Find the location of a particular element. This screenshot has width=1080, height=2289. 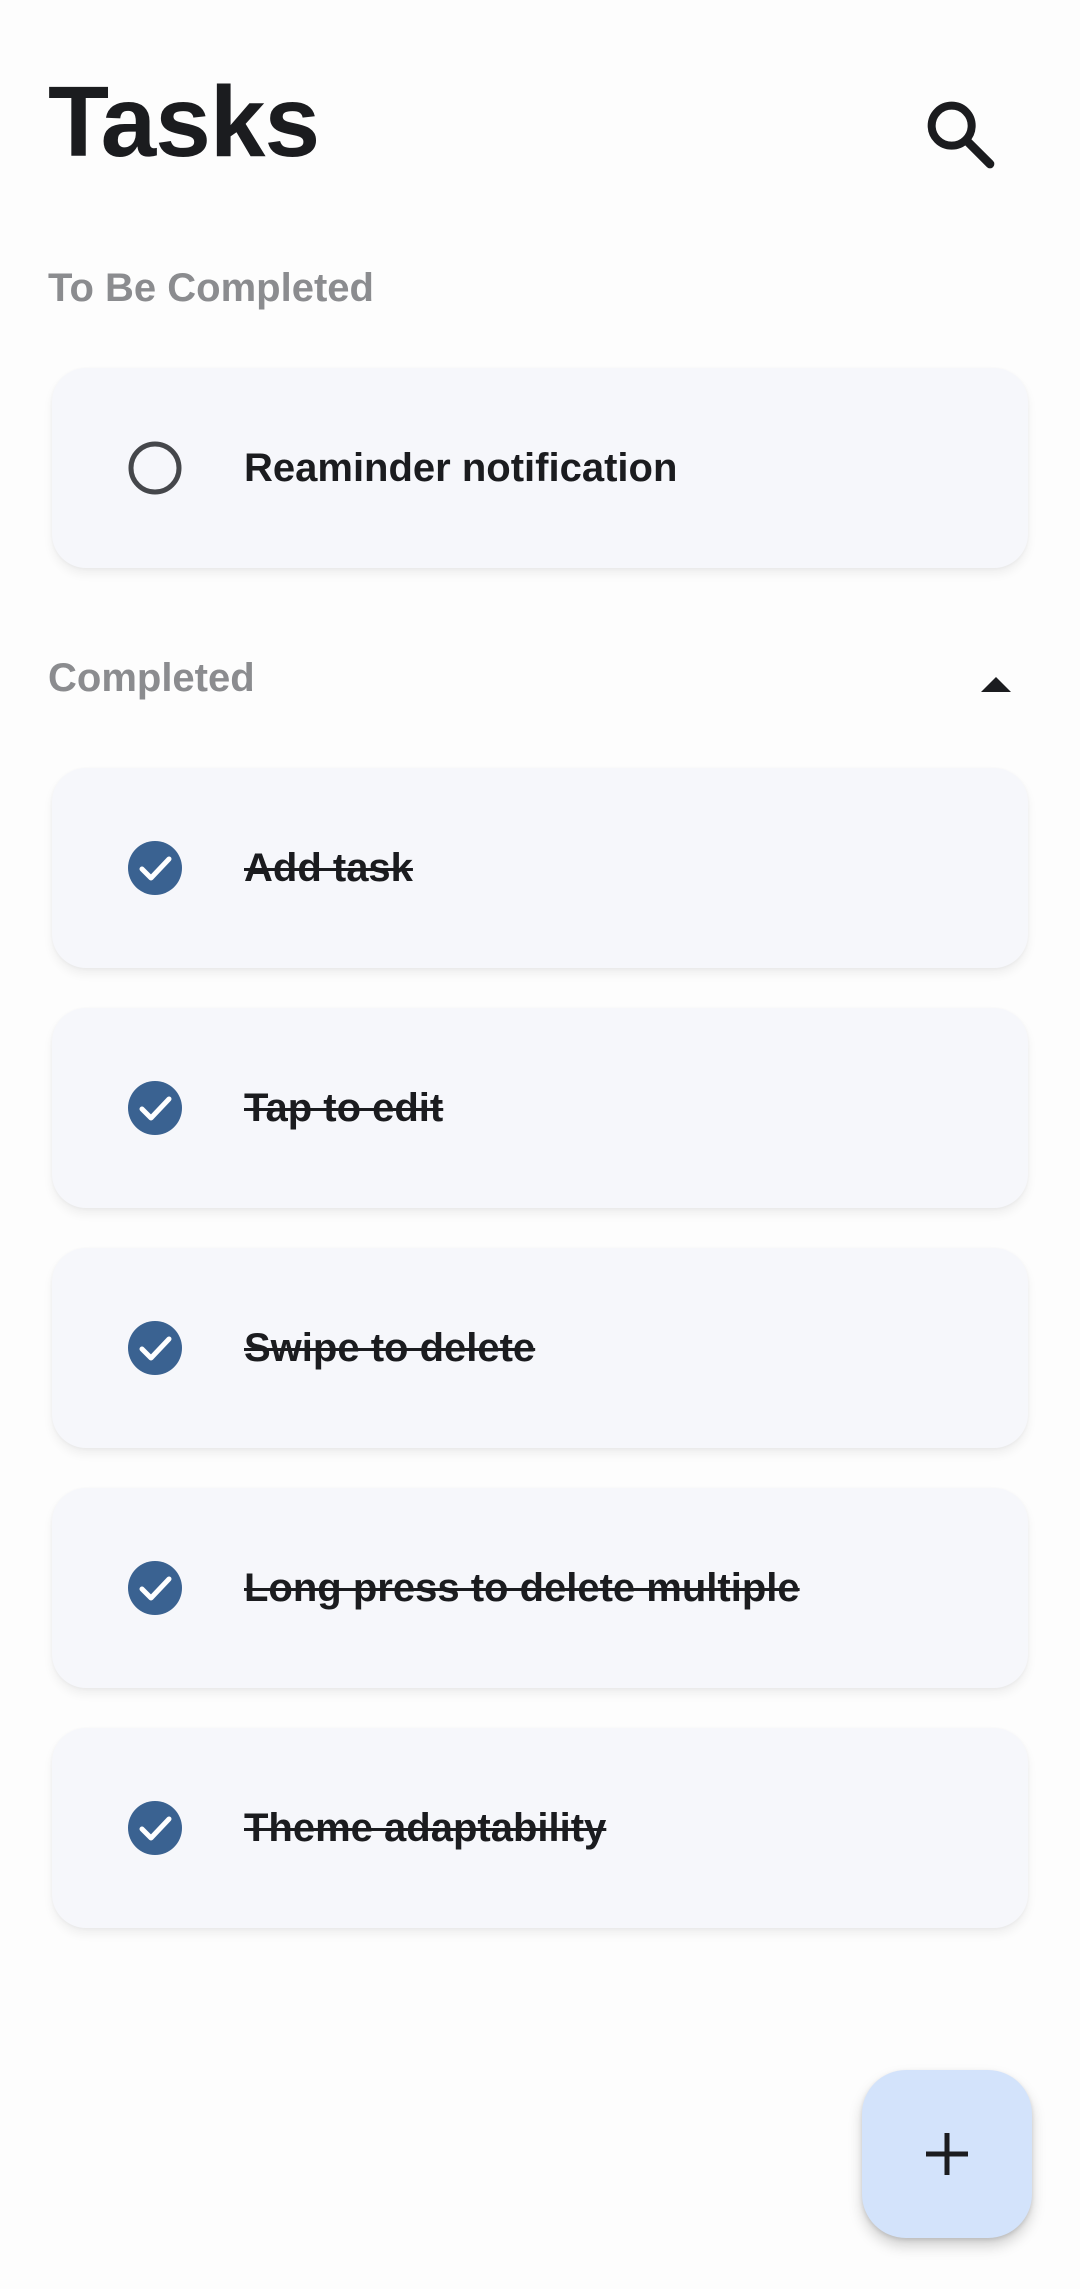

task-label: Swipe to delete is located at coordinates (390, 1347).